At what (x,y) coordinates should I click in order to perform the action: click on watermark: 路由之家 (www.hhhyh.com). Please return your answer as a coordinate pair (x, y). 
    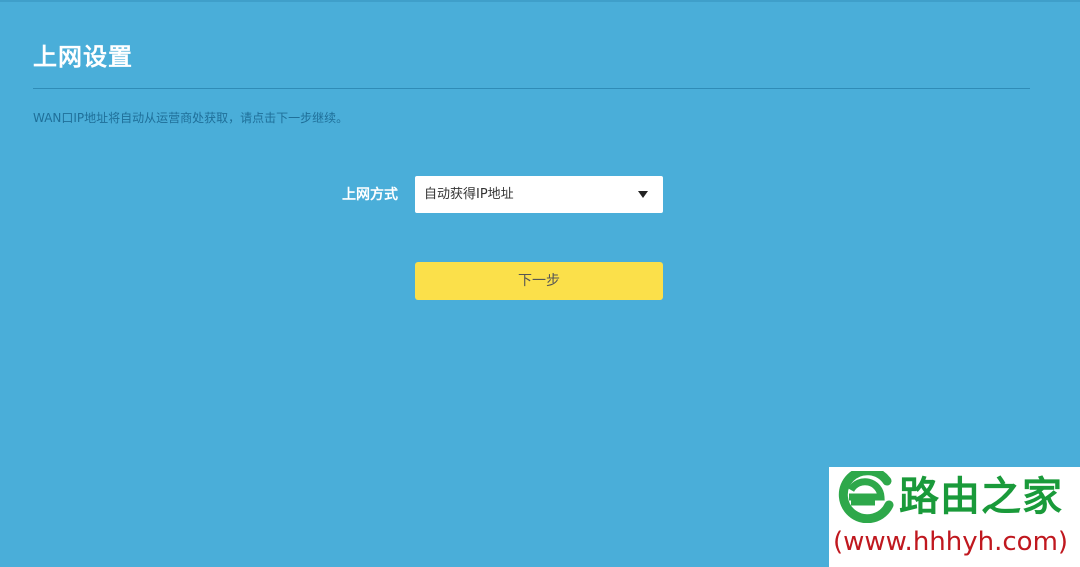
    Looking at the image, I should click on (954, 517).